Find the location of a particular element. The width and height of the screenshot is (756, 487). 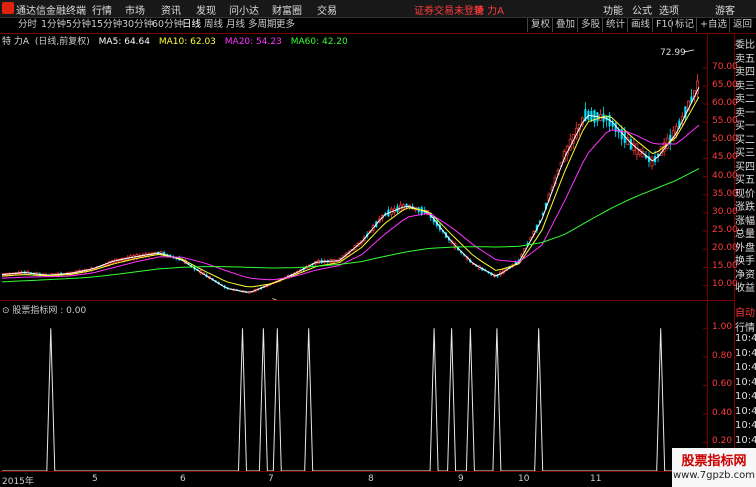

candle-down is located at coordinates (630, 144).